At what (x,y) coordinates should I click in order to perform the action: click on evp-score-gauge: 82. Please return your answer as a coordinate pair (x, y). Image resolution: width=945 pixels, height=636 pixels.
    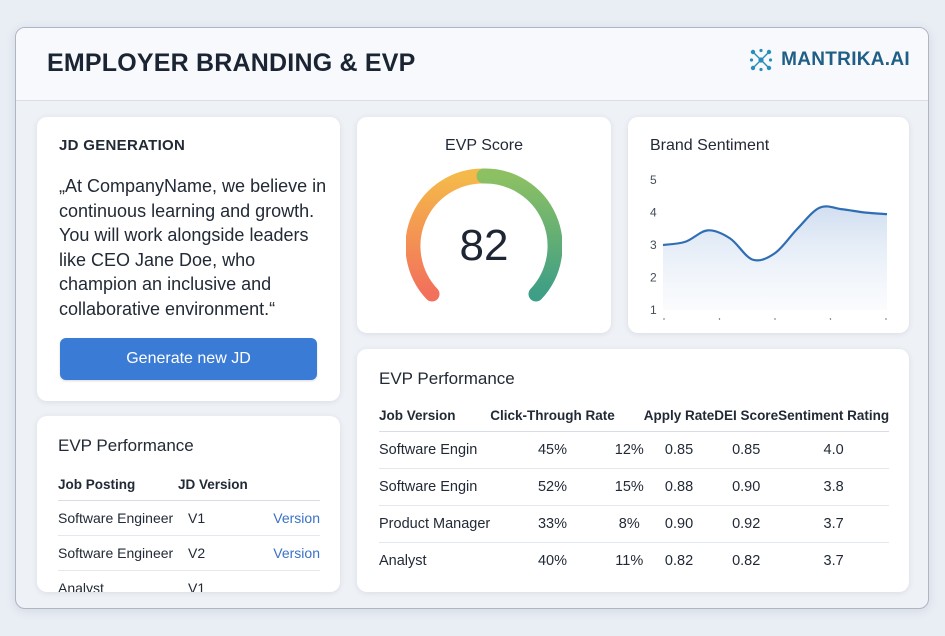
    Looking at the image, I should click on (484, 235).